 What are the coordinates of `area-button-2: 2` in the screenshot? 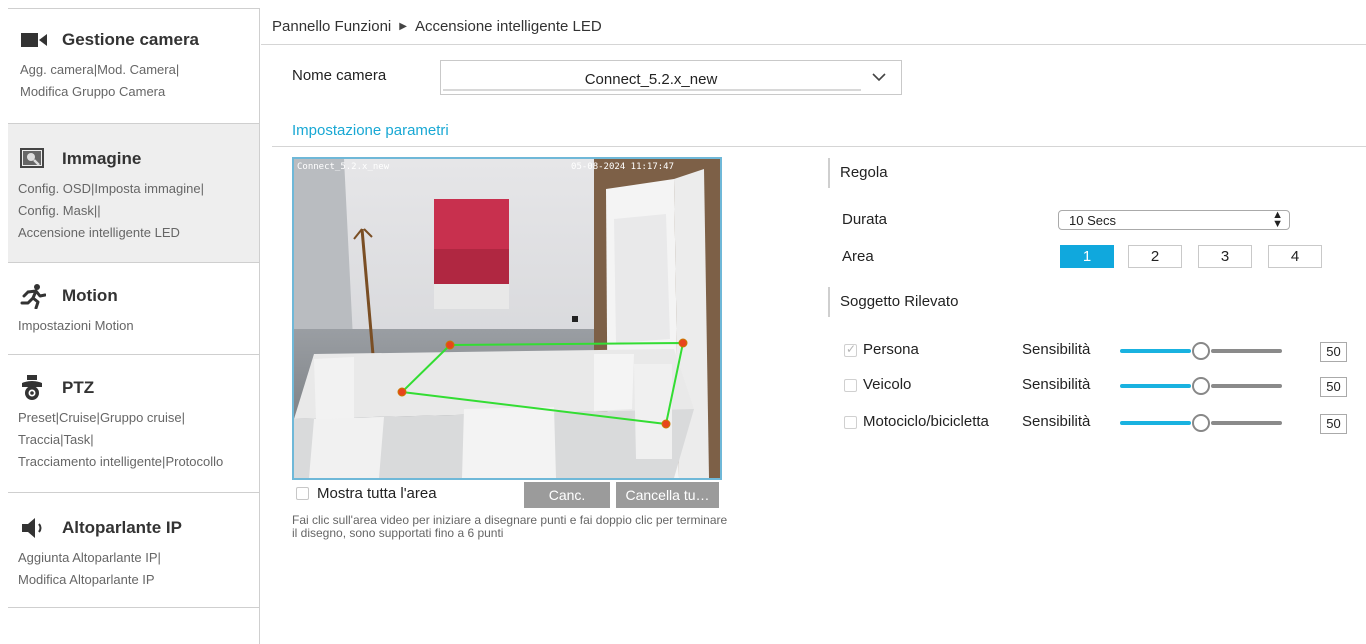 It's located at (1155, 256).